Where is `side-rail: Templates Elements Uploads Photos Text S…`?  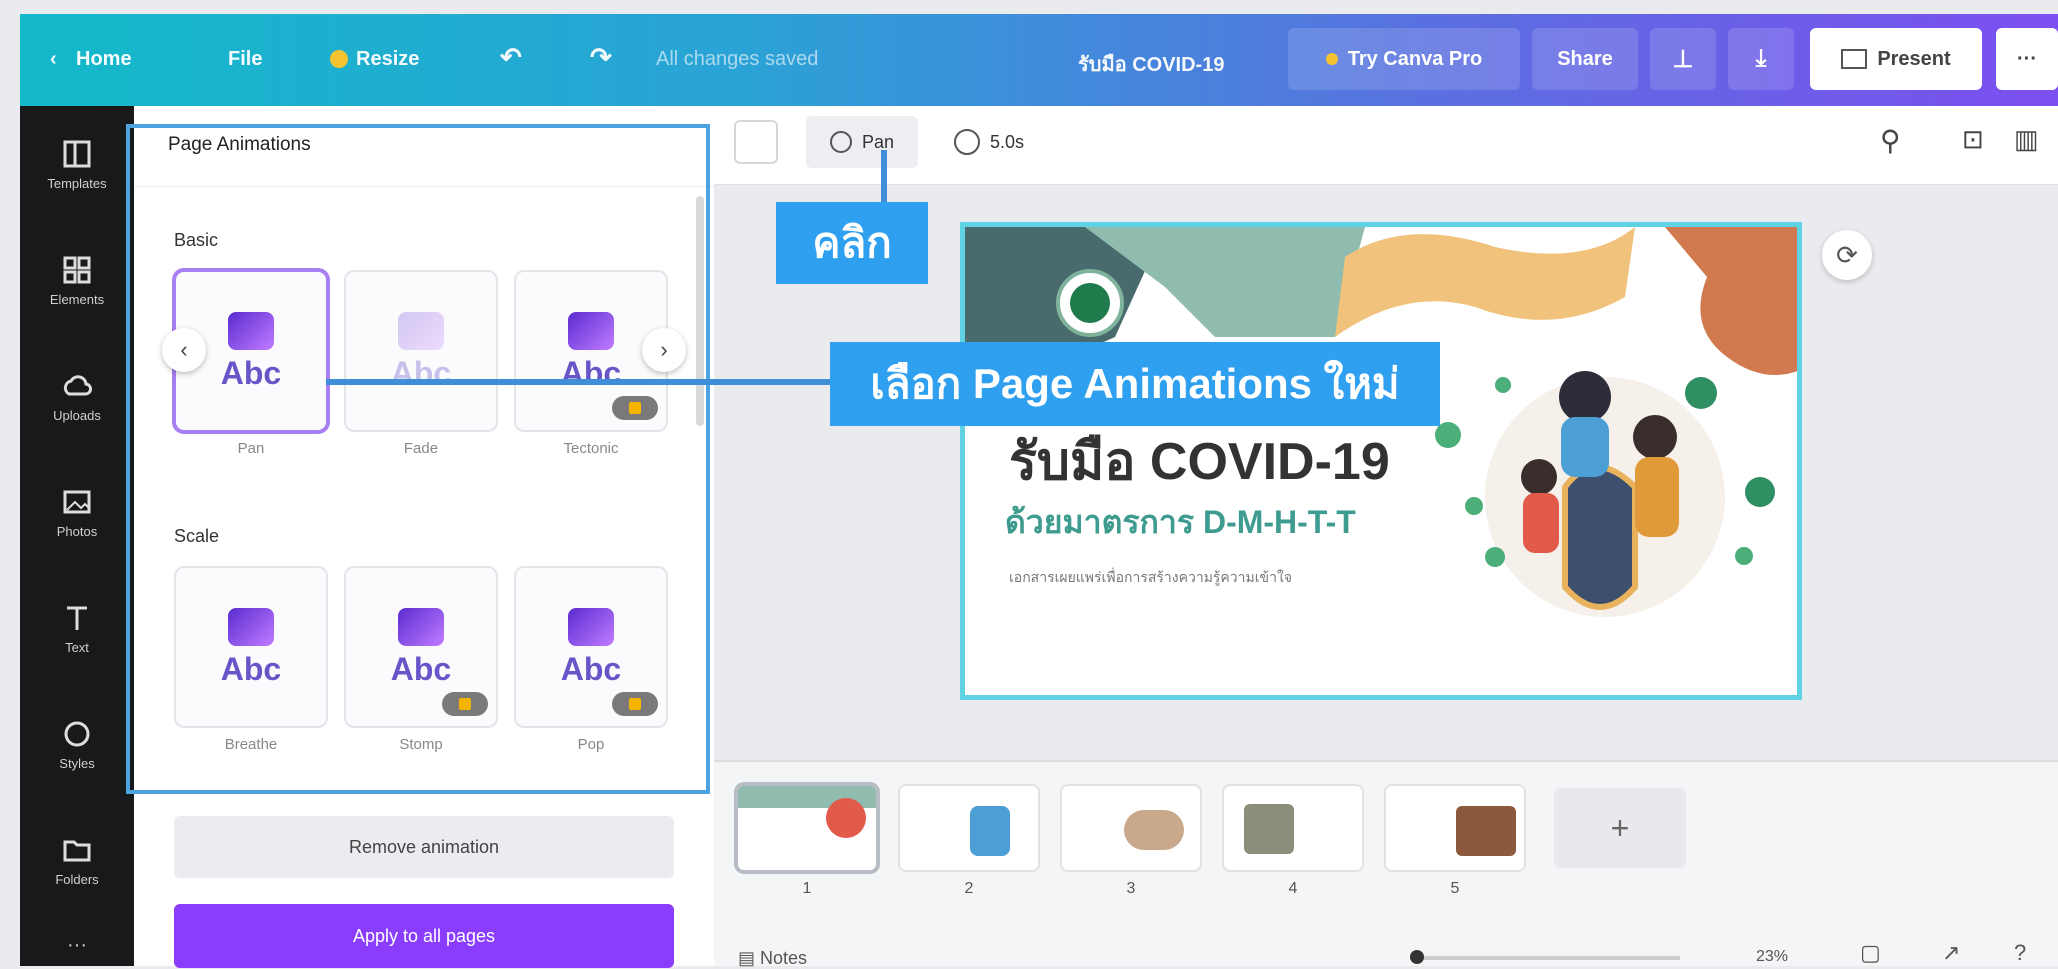 side-rail: Templates Elements Uploads Photos Text S… is located at coordinates (77, 536).